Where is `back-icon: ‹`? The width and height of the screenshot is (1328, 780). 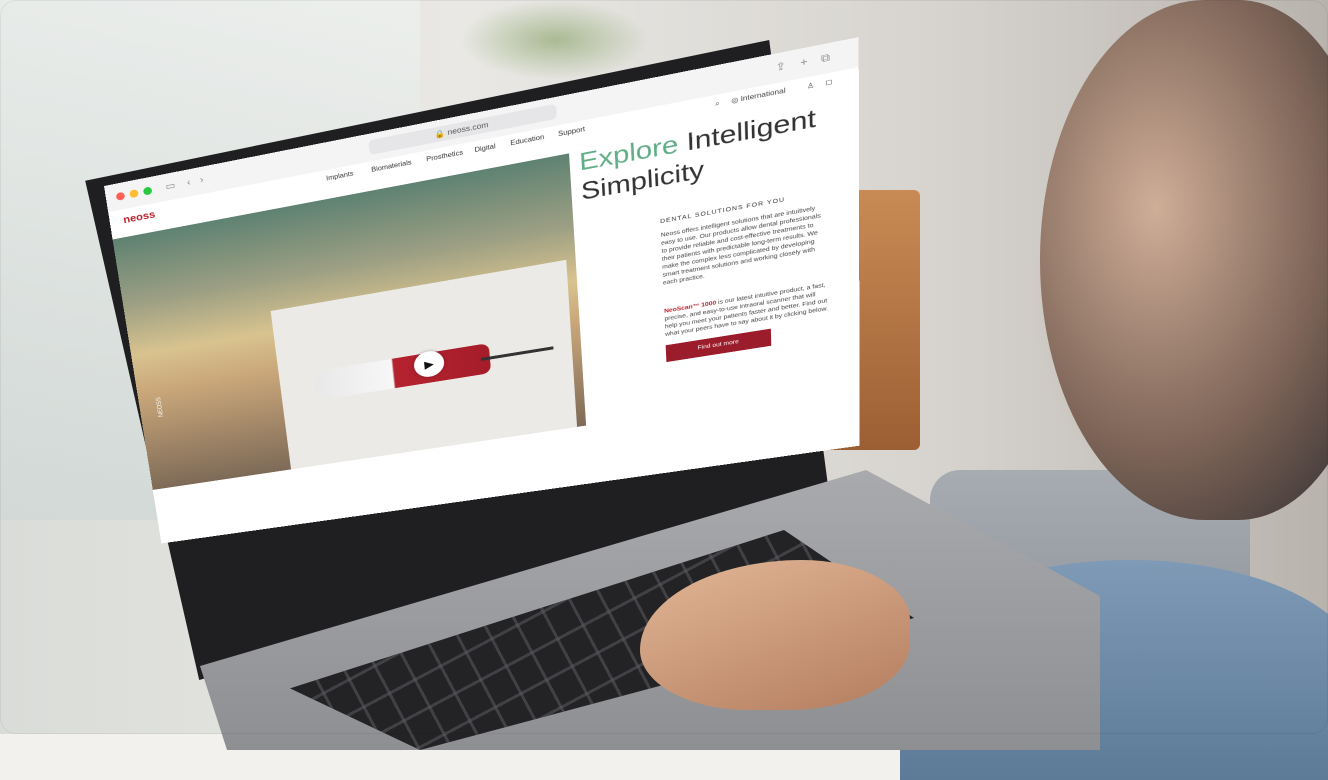 back-icon: ‹ is located at coordinates (188, 182).